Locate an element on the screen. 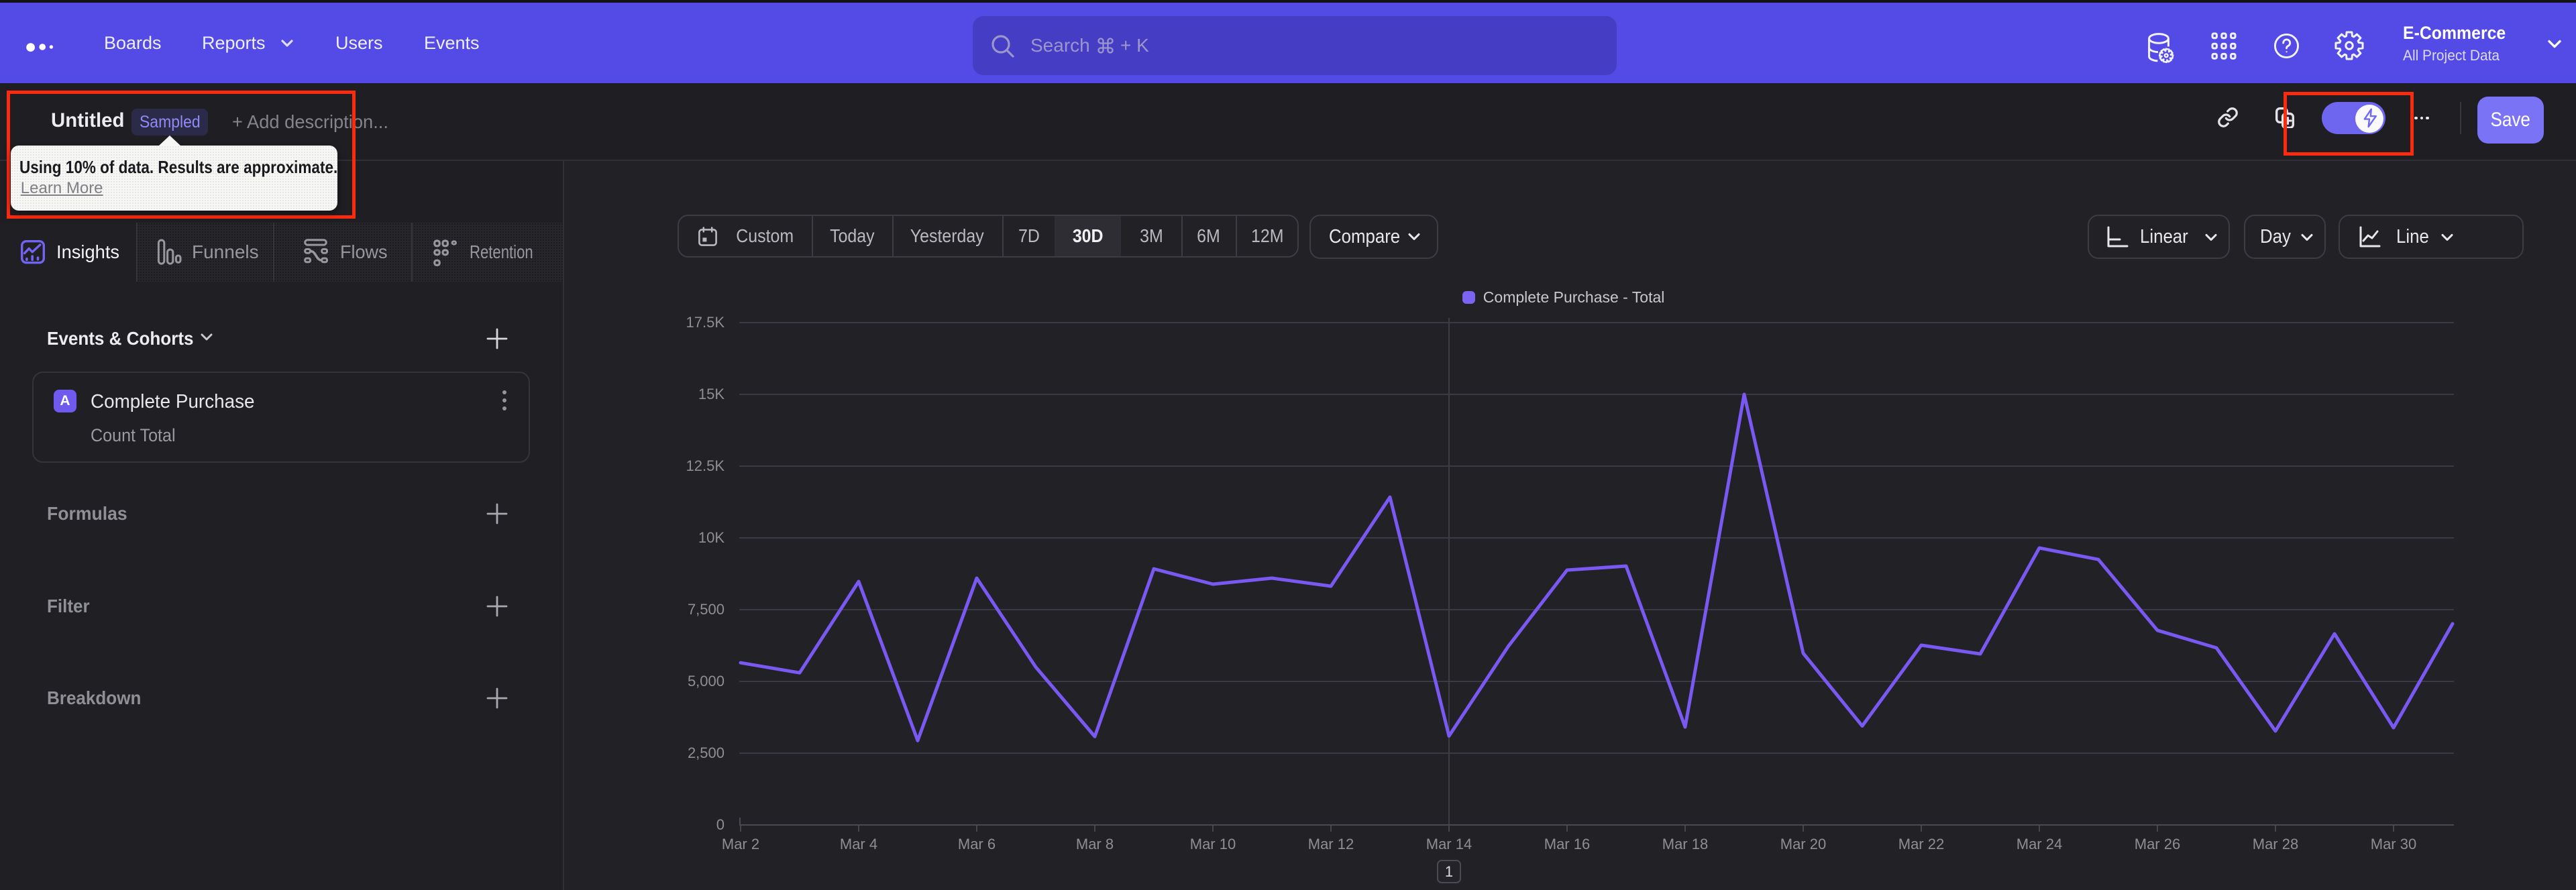 This screenshot has width=2576, height=890. svg-text: Mar 24 is located at coordinates (2039, 844).